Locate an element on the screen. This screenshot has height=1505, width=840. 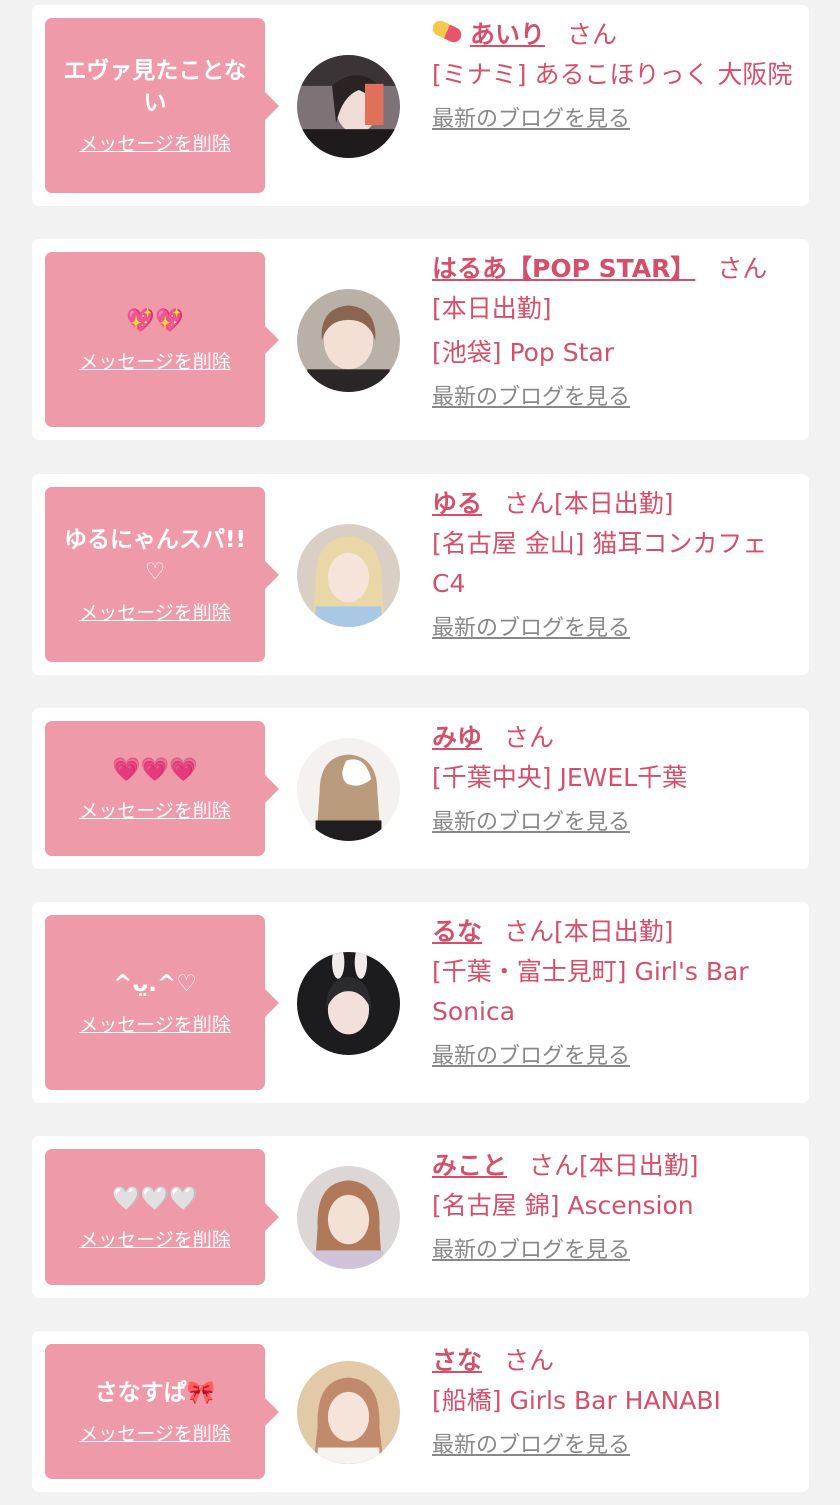
girl-info: ゆる さん[本日出勤] [名古屋 金山] 猫耳コンカフェC4 最新のブログを見る is located at coordinates (615, 565).